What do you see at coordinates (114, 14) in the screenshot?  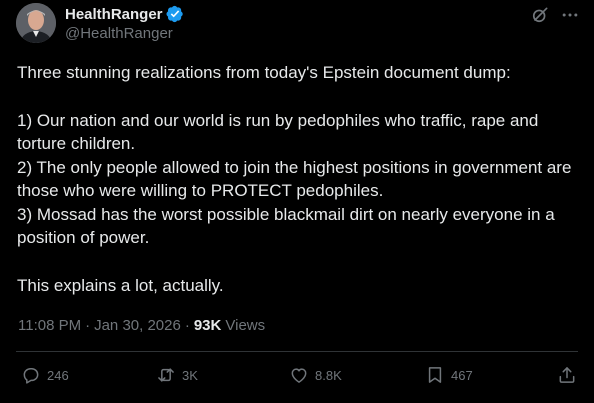 I see `author-display-name: HealthRanger` at bounding box center [114, 14].